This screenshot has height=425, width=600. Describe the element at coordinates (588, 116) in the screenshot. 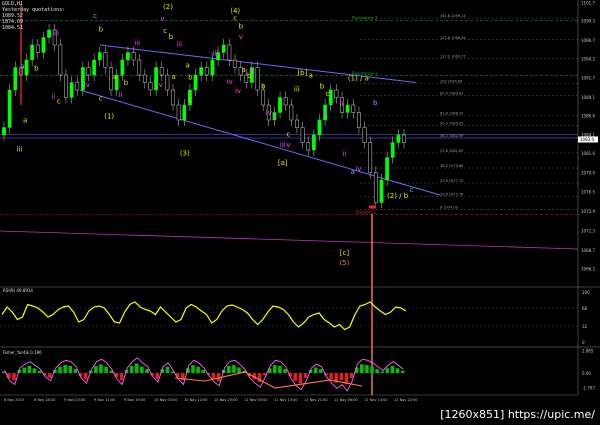

I see `y-tick-label: 1086.6` at that location.